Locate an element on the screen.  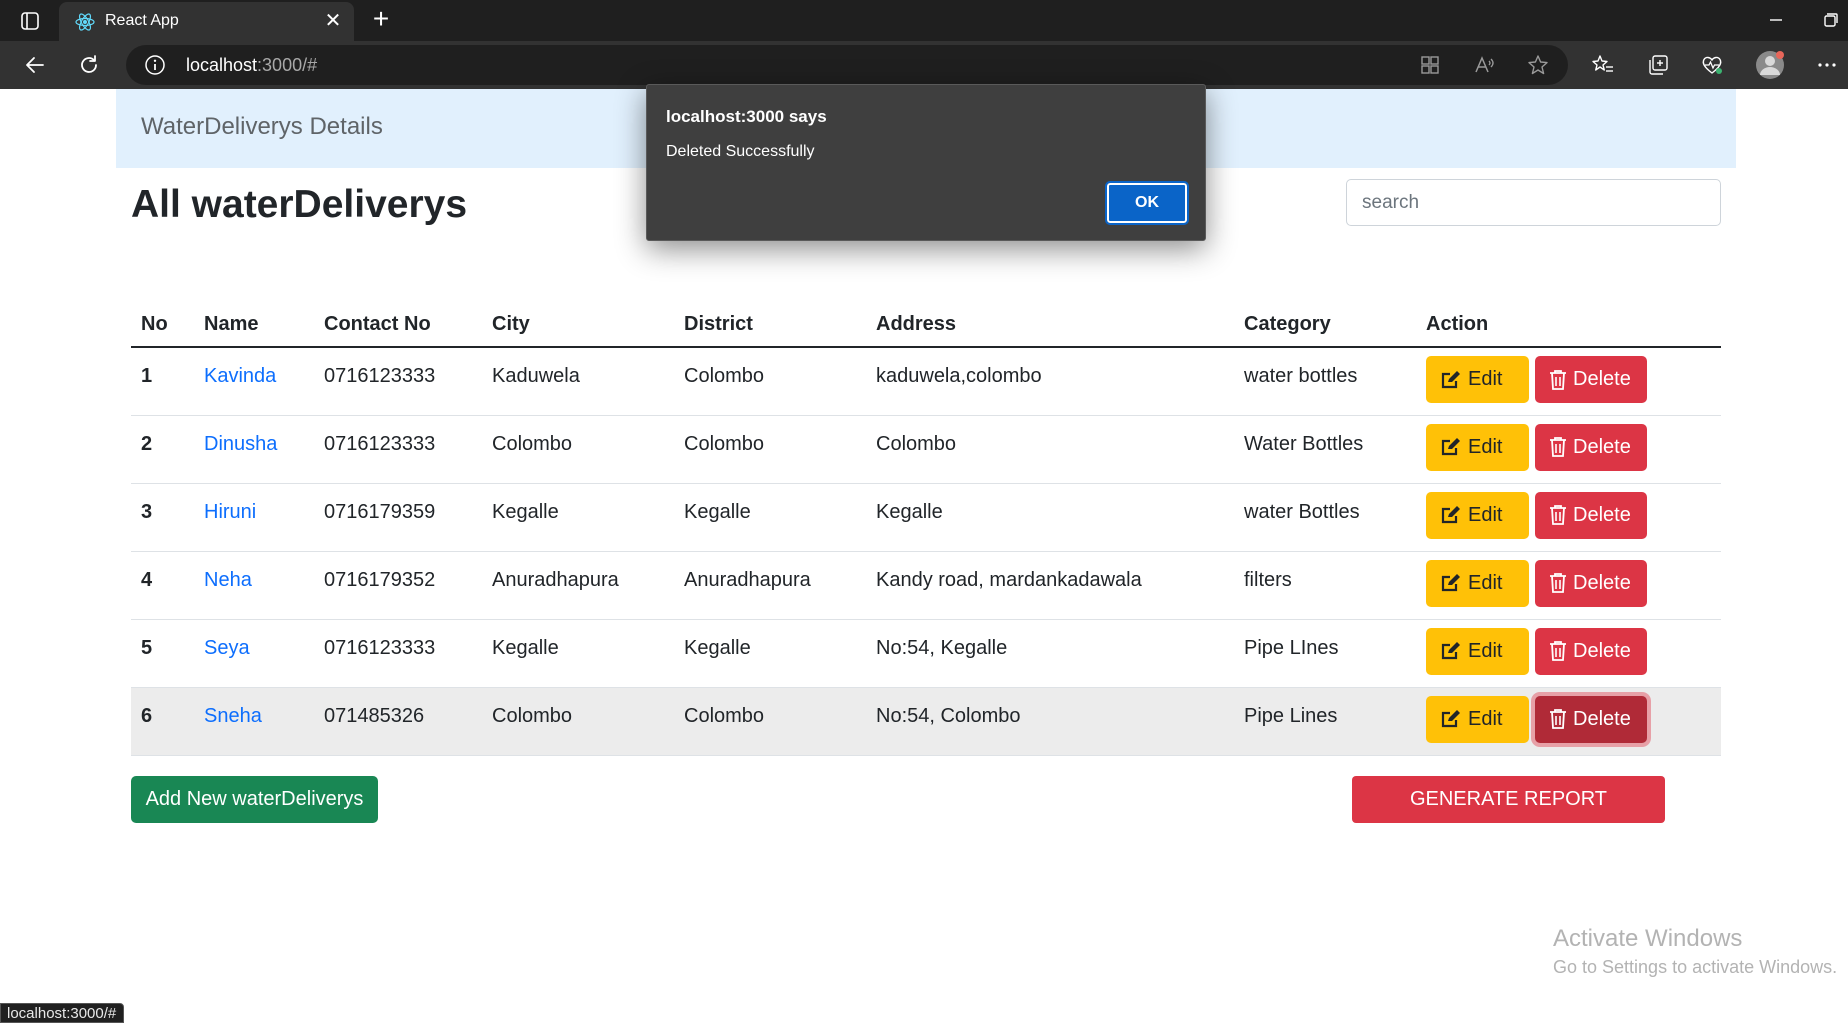
minimize-icon is located at coordinates (1776, 20).